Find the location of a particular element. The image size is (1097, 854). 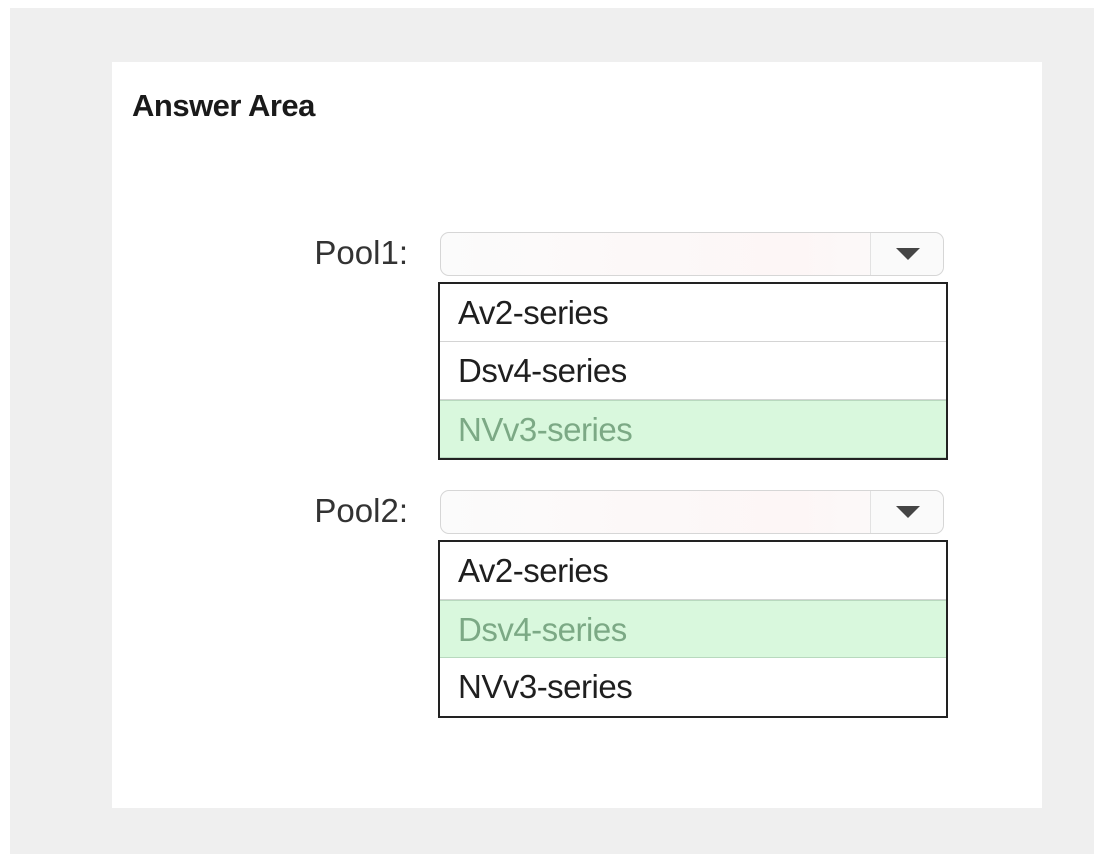

pool1-dropdown is located at coordinates (692, 254).